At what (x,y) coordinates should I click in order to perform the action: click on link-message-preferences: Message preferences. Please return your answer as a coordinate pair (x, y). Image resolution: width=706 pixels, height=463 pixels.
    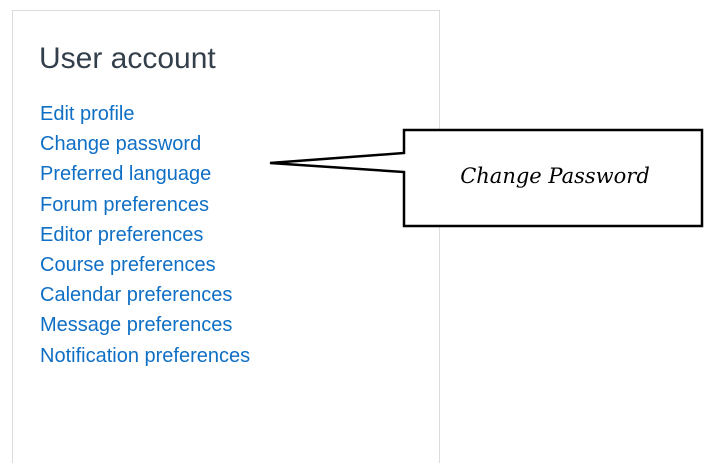
    Looking at the image, I should click on (145, 325).